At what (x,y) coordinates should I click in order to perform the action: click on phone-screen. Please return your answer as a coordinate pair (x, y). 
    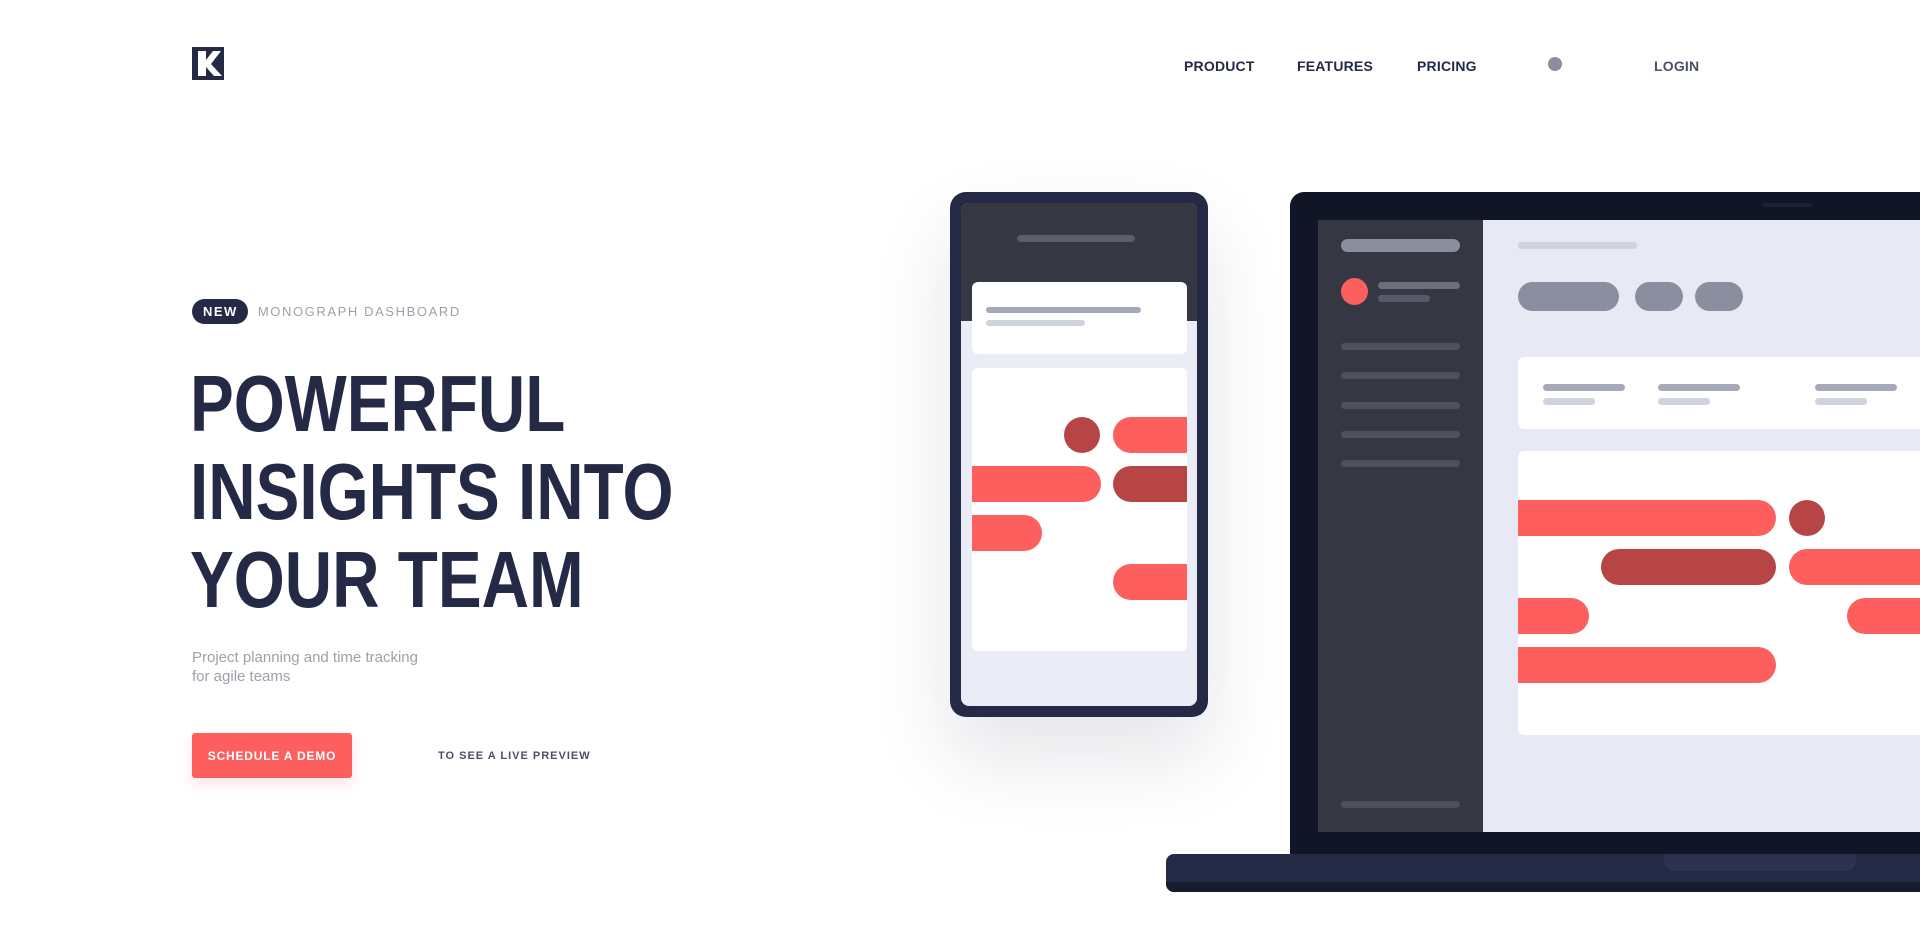
    Looking at the image, I should click on (1079, 454).